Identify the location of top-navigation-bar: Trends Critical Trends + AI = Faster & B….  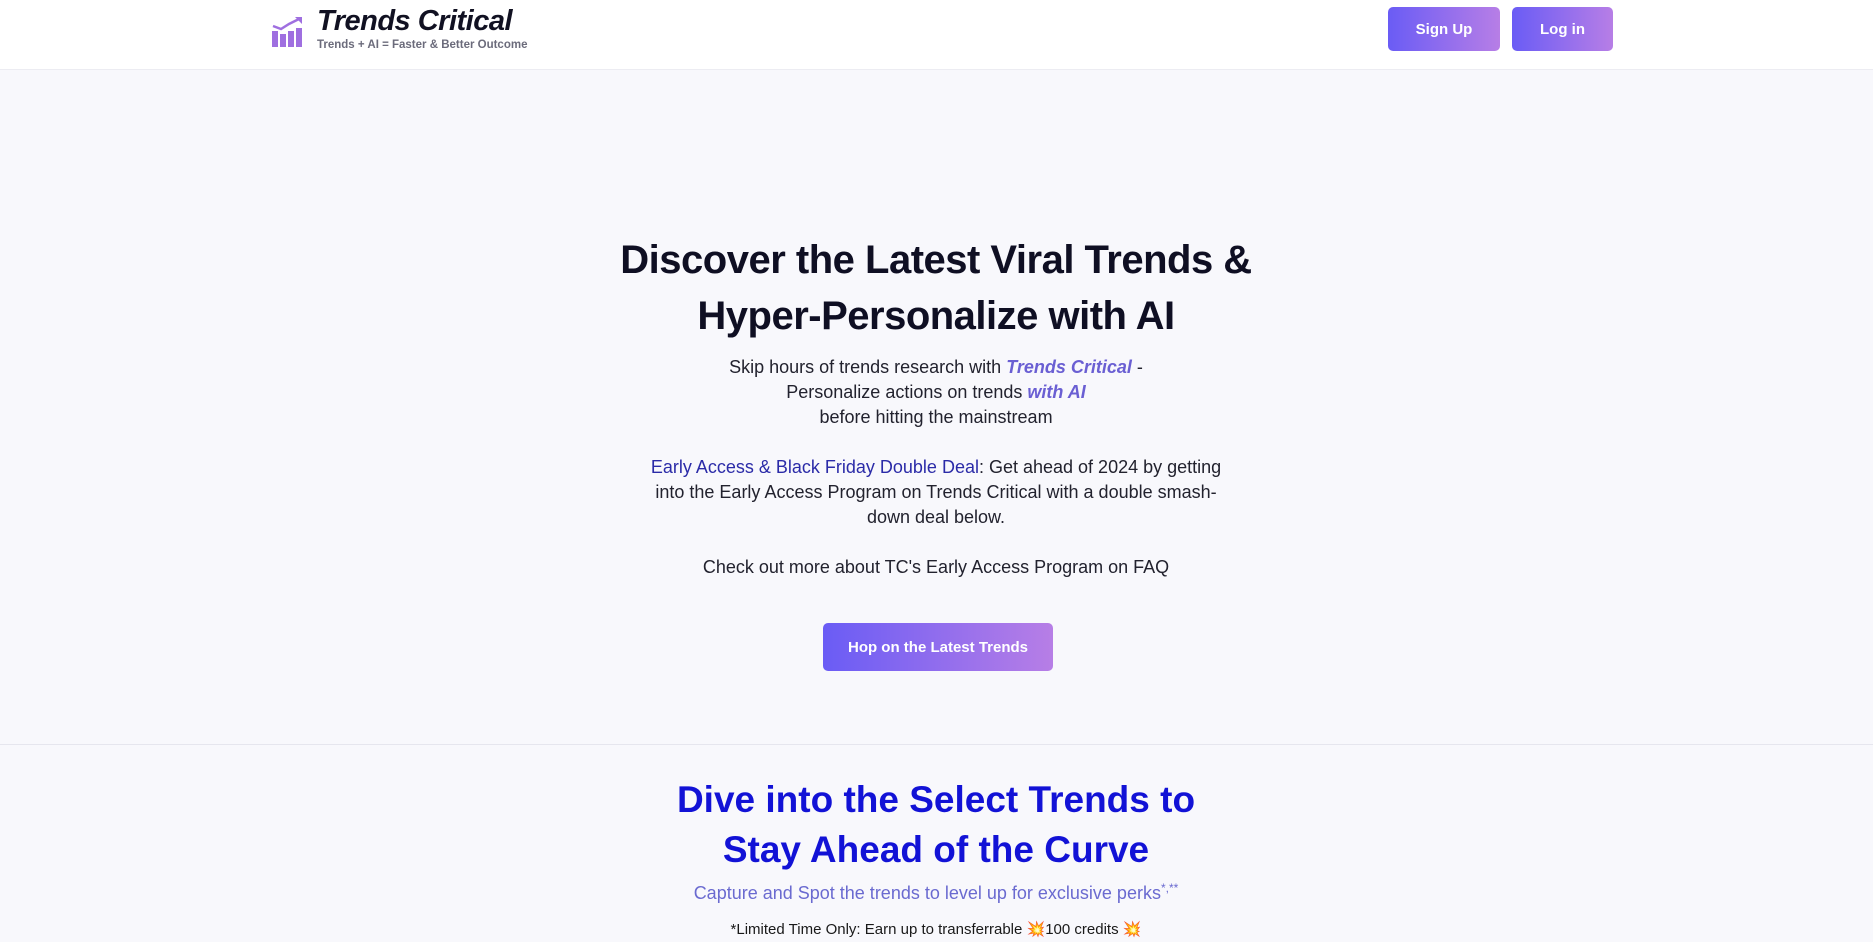
(936, 35).